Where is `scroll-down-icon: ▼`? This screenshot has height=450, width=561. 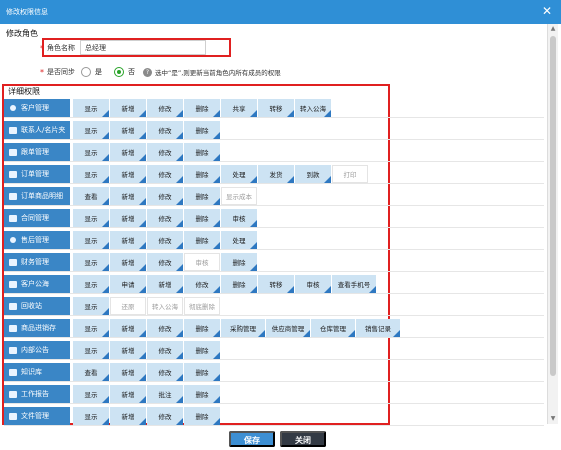
scroll-down-icon: ▼ is located at coordinates (553, 419).